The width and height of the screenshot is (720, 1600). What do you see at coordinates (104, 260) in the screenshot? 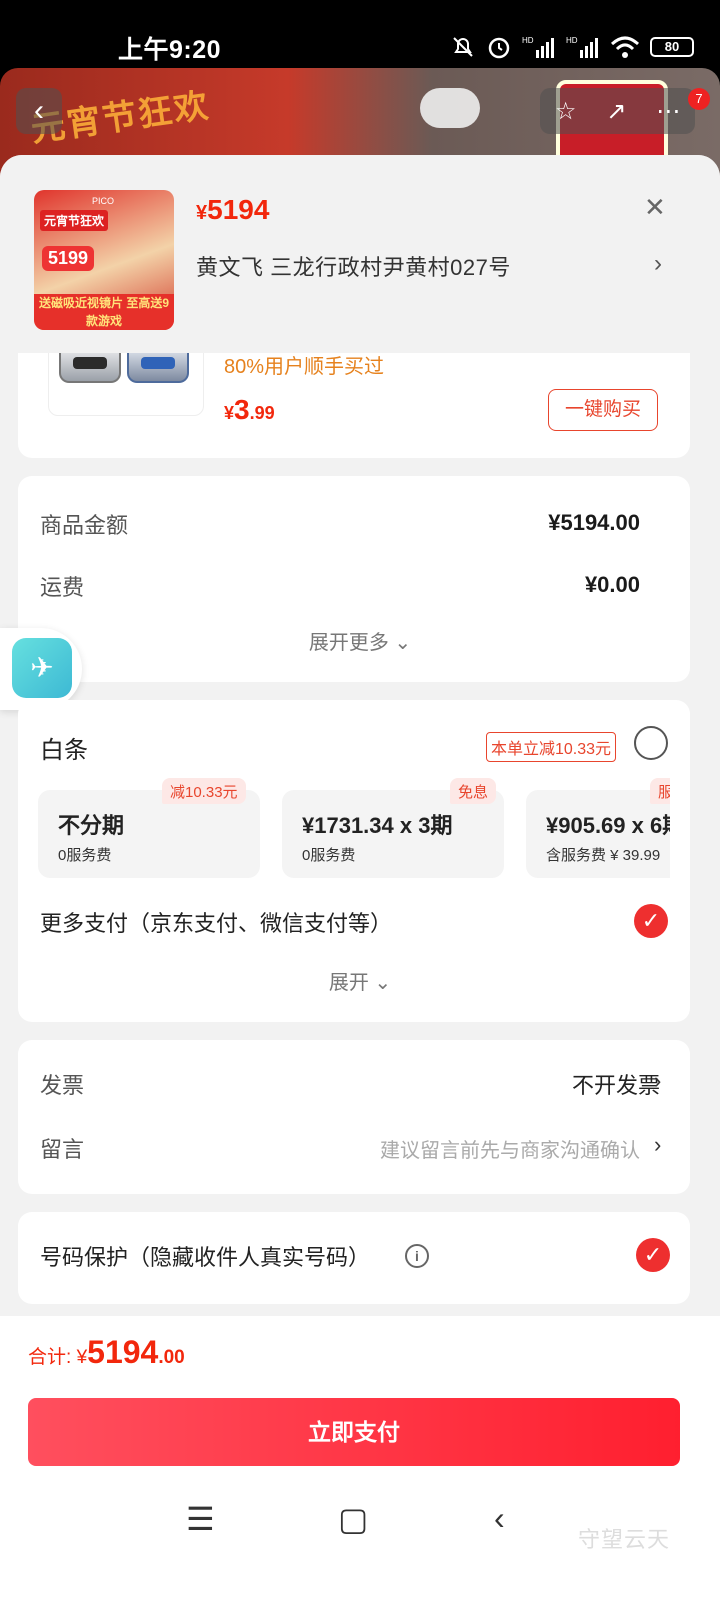
I see `product-thumbnail: PICO 元宵节狂欢 5199 送磁吸近视镜片 至高送9款游戏` at bounding box center [104, 260].